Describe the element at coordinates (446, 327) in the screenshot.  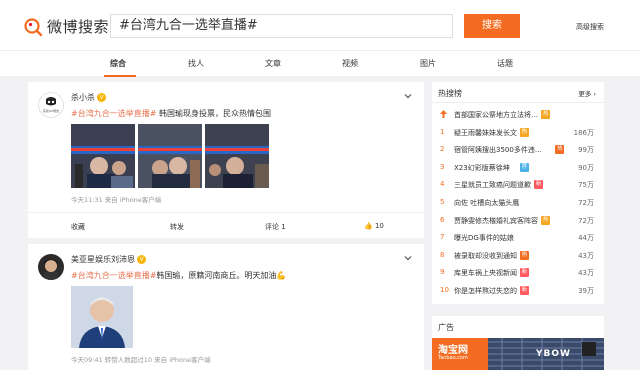
I see `ad-title: 广告` at that location.